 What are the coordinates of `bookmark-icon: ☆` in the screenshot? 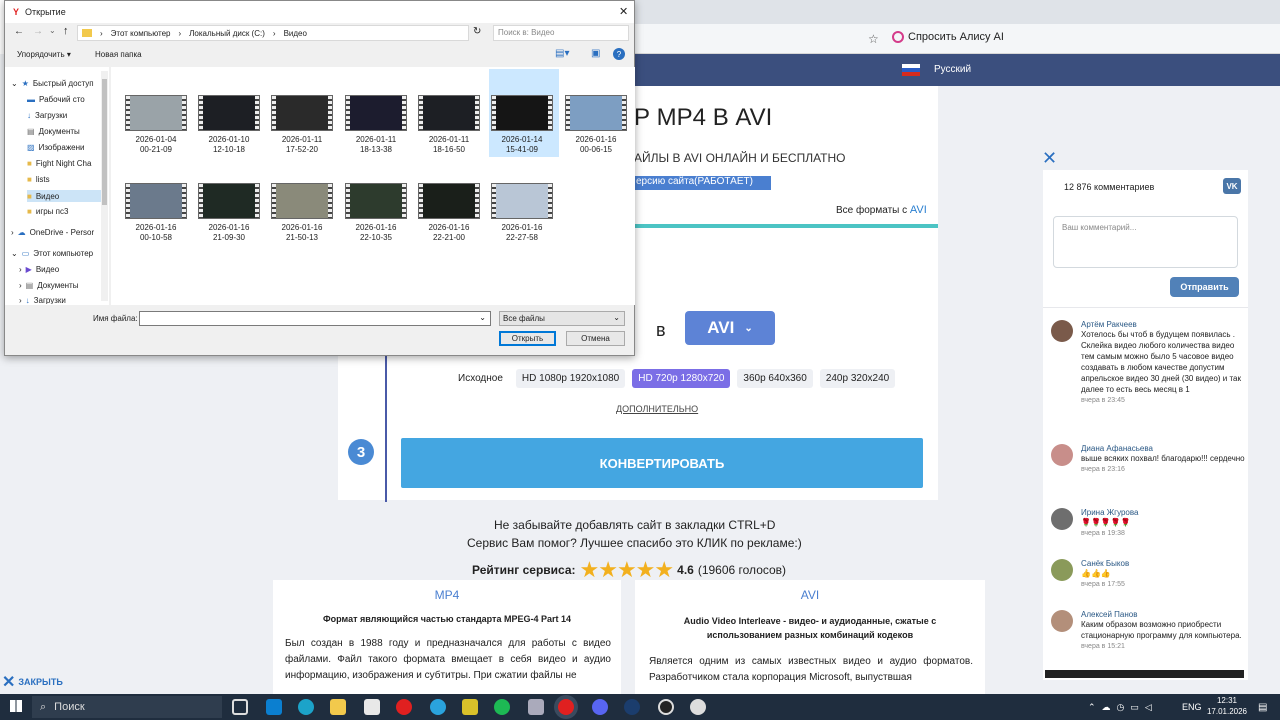 It's located at (873, 39).